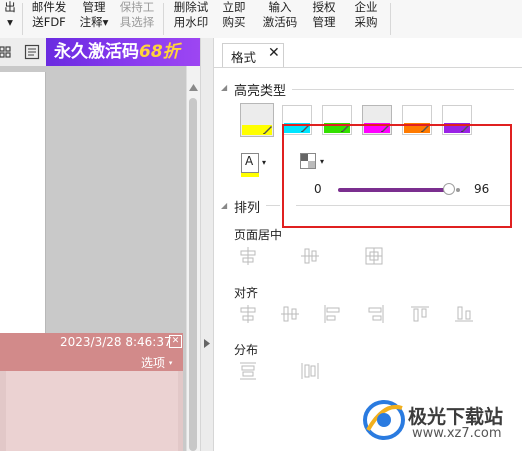  I want to click on comment-options-label: 选项, so click(153, 363).